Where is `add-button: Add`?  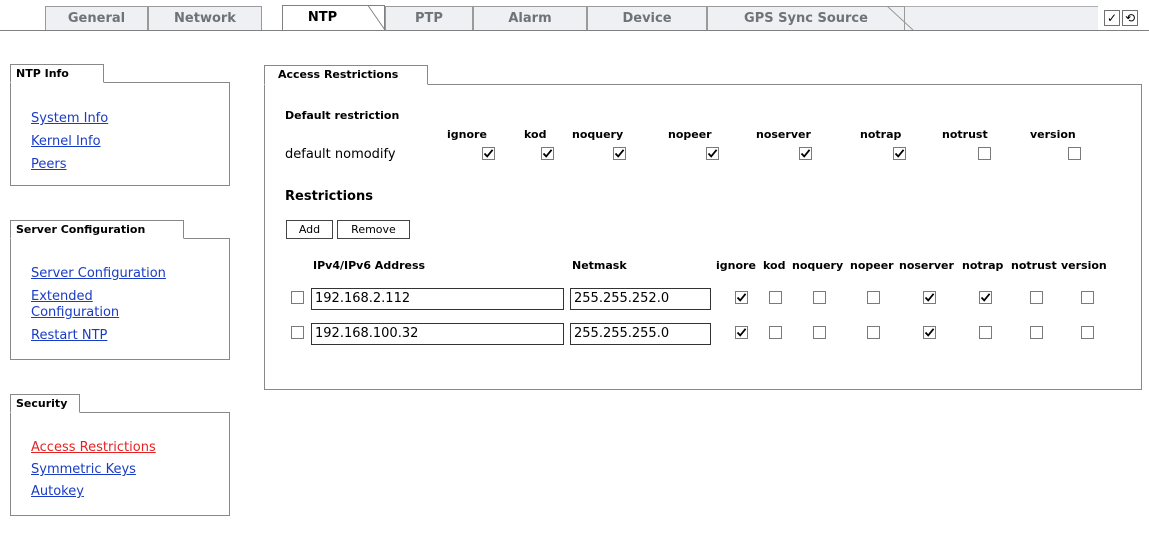
add-button: Add is located at coordinates (309, 229).